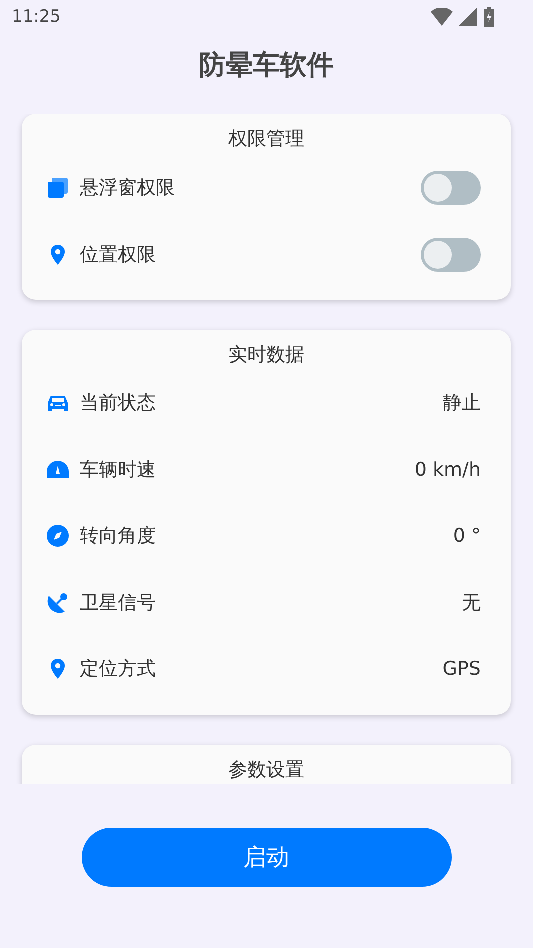 The width and height of the screenshot is (533, 948). What do you see at coordinates (468, 17) in the screenshot?
I see `signal-icon` at bounding box center [468, 17].